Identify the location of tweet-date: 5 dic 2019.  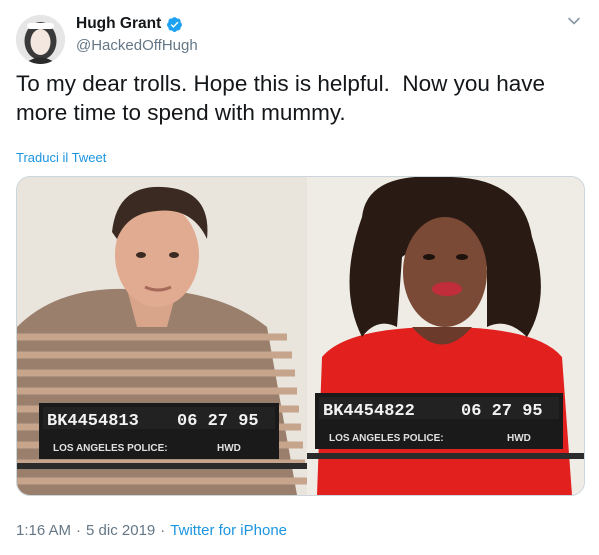
(120, 530).